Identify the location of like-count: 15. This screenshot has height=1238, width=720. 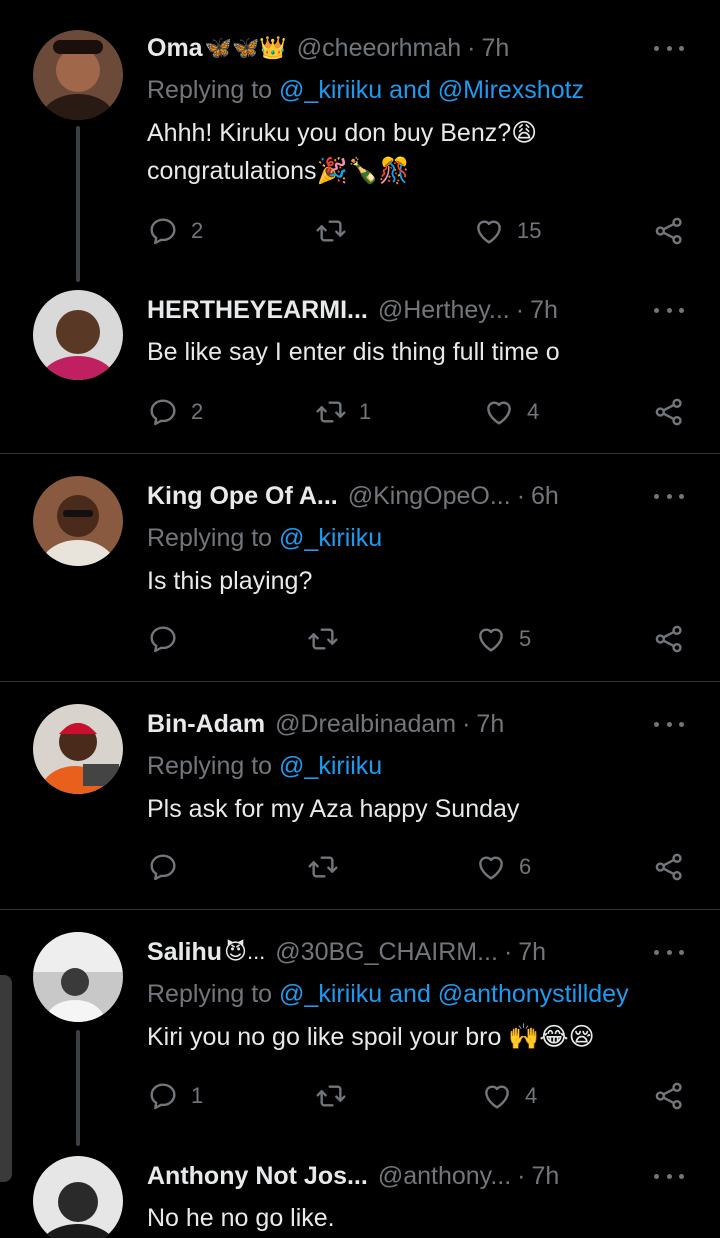
(529, 230).